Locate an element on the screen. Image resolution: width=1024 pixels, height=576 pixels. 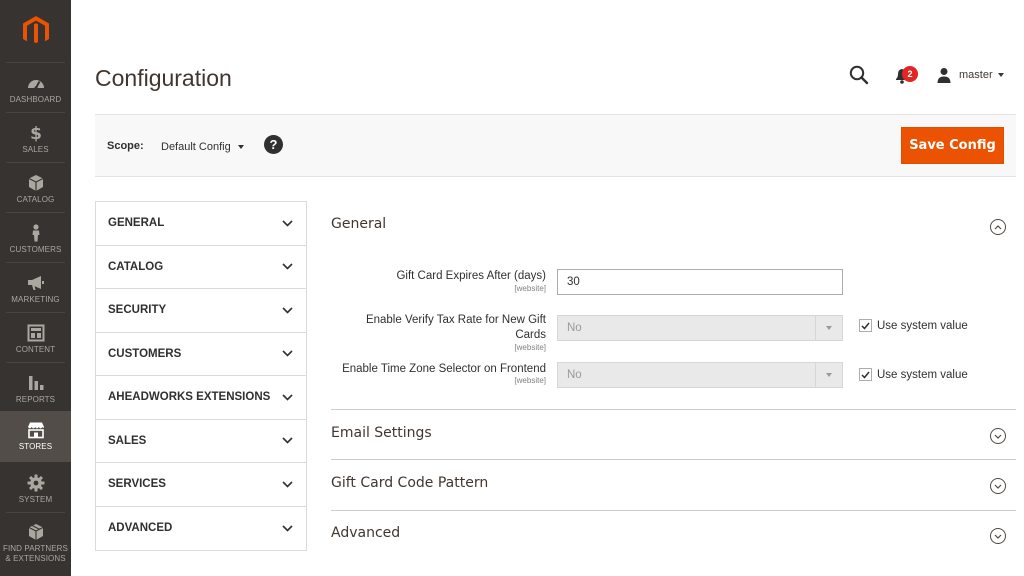
collapse-up-icon is located at coordinates (998, 227).